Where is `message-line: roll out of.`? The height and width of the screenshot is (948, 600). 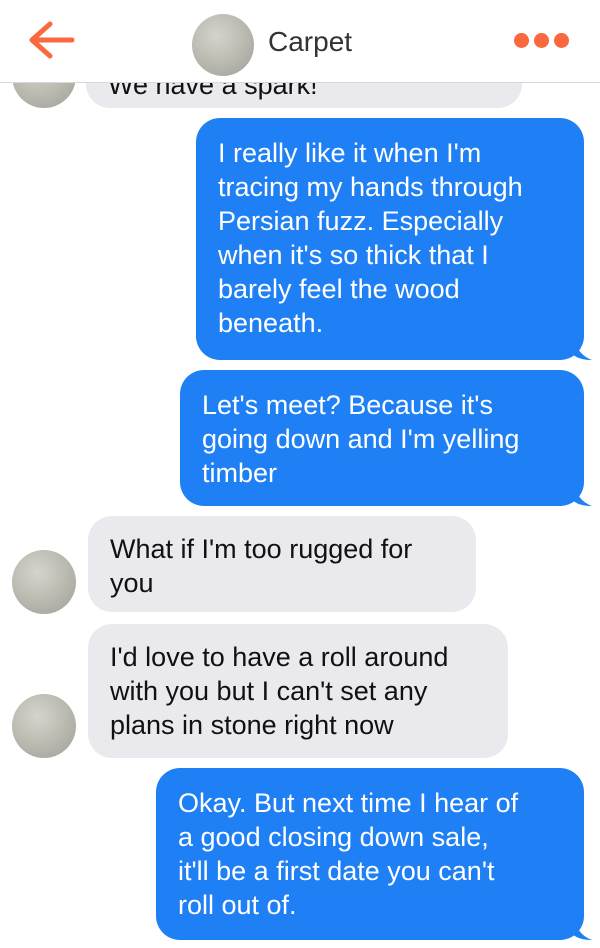
message-line: roll out of. is located at coordinates (237, 905).